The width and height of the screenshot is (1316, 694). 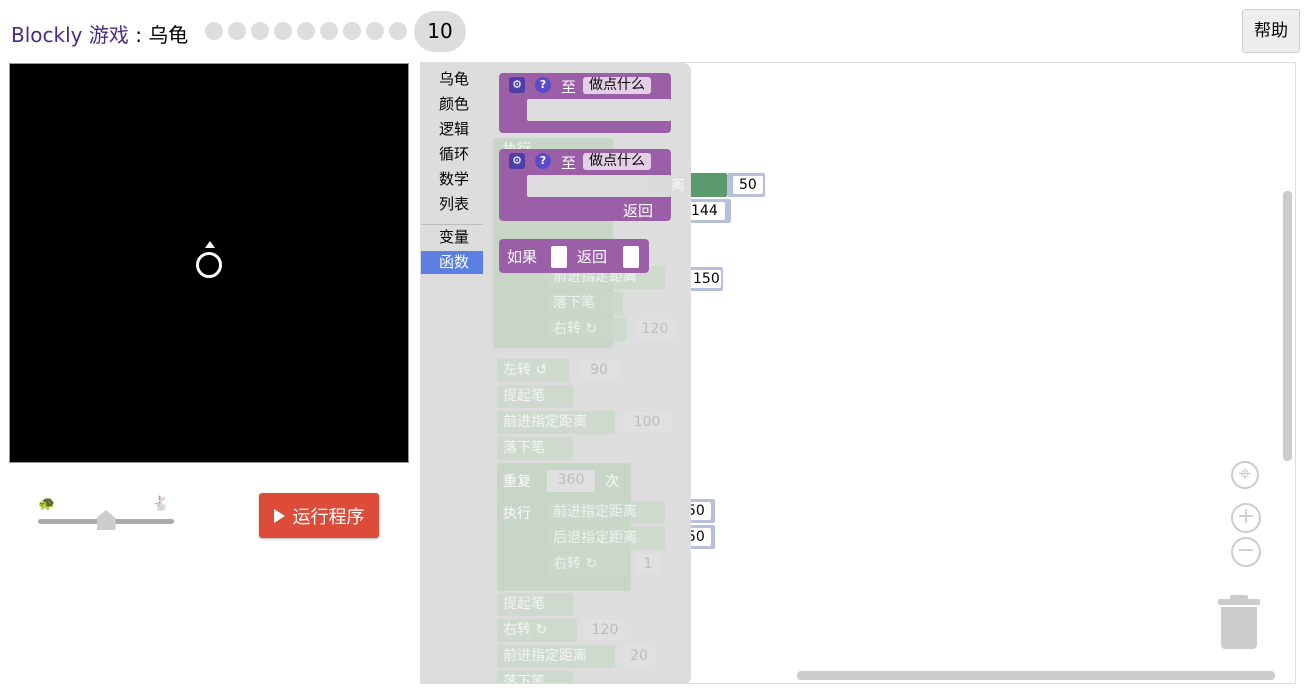 What do you see at coordinates (452, 204) in the screenshot?
I see `category-lists: 列表` at bounding box center [452, 204].